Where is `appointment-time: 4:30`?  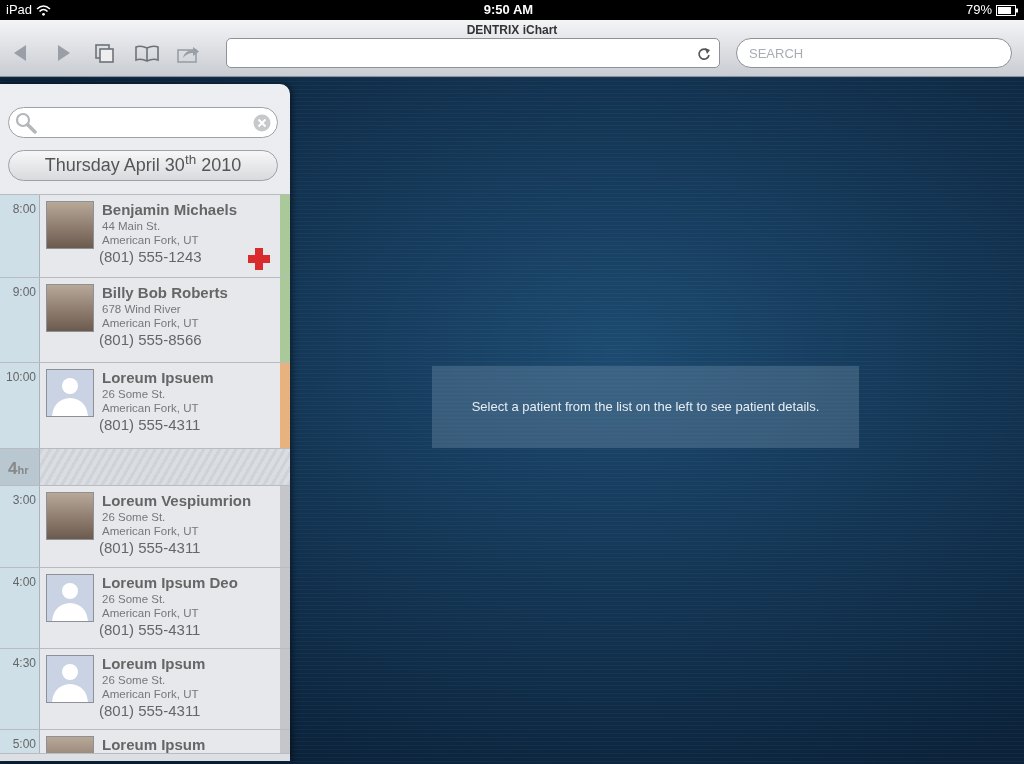
appointment-time: 4:30 is located at coordinates (20, 689).